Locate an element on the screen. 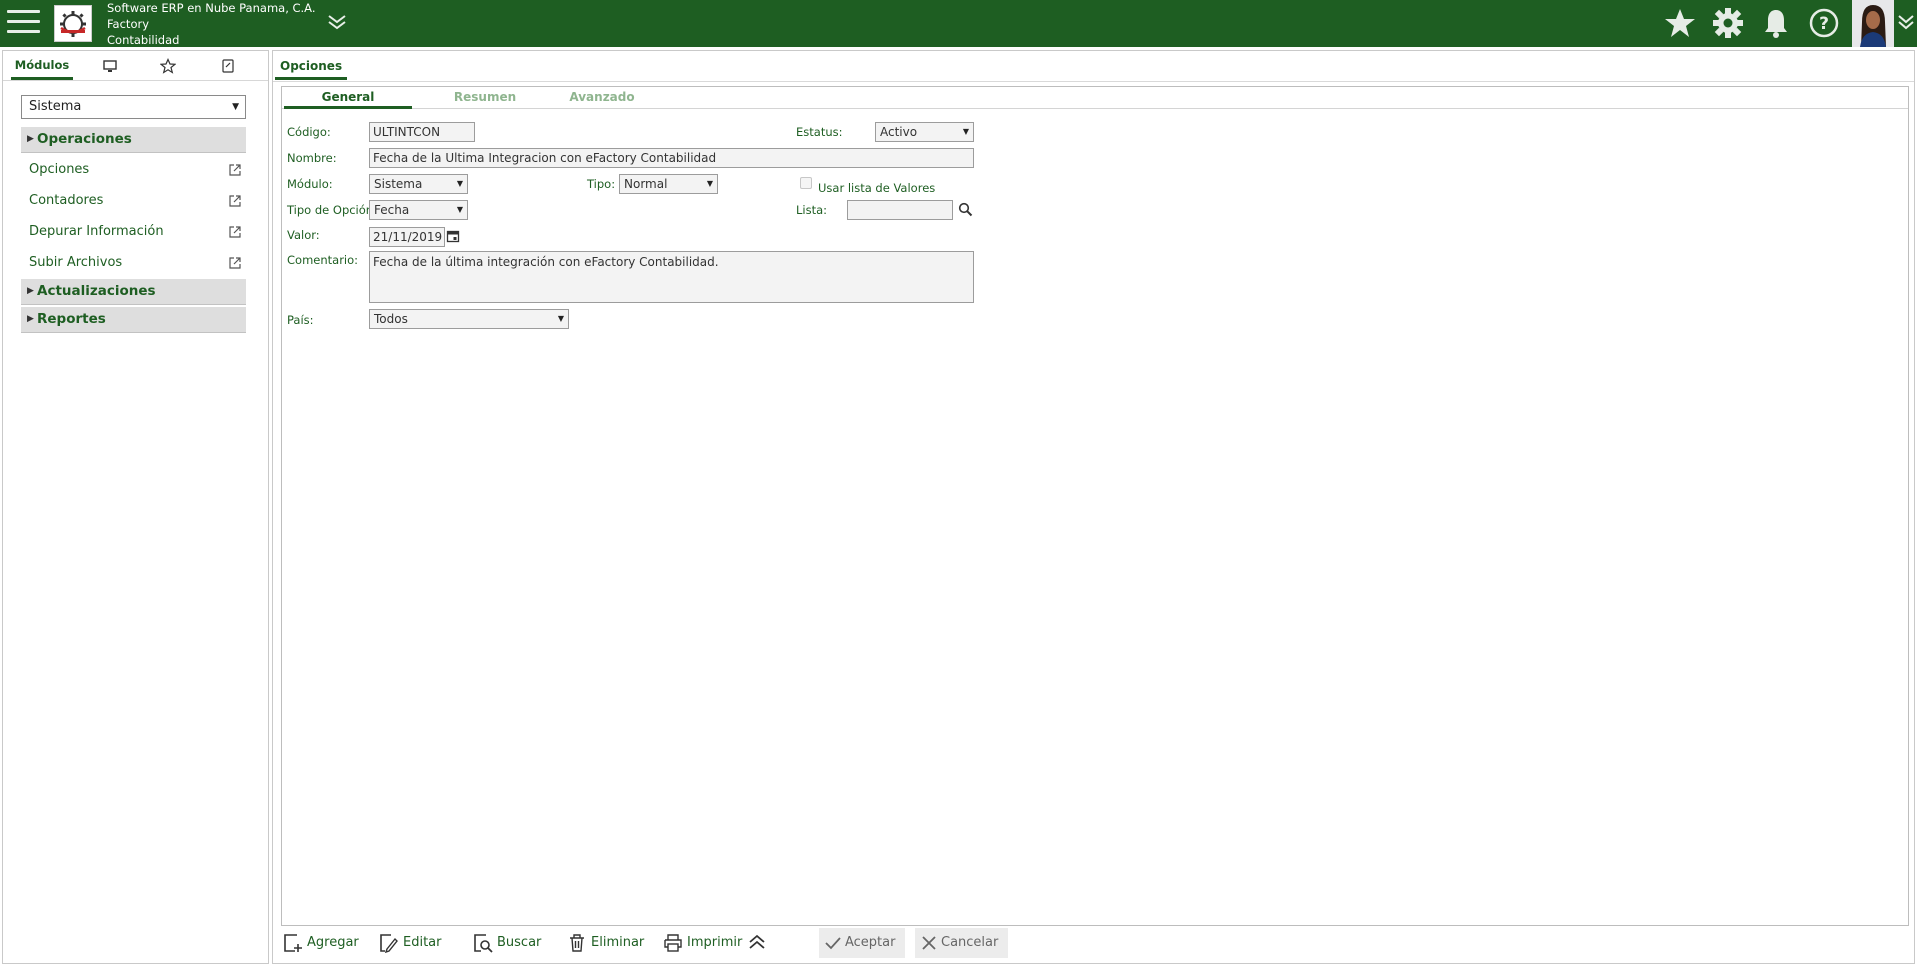  tab-resumen: Resumen is located at coordinates (485, 98).